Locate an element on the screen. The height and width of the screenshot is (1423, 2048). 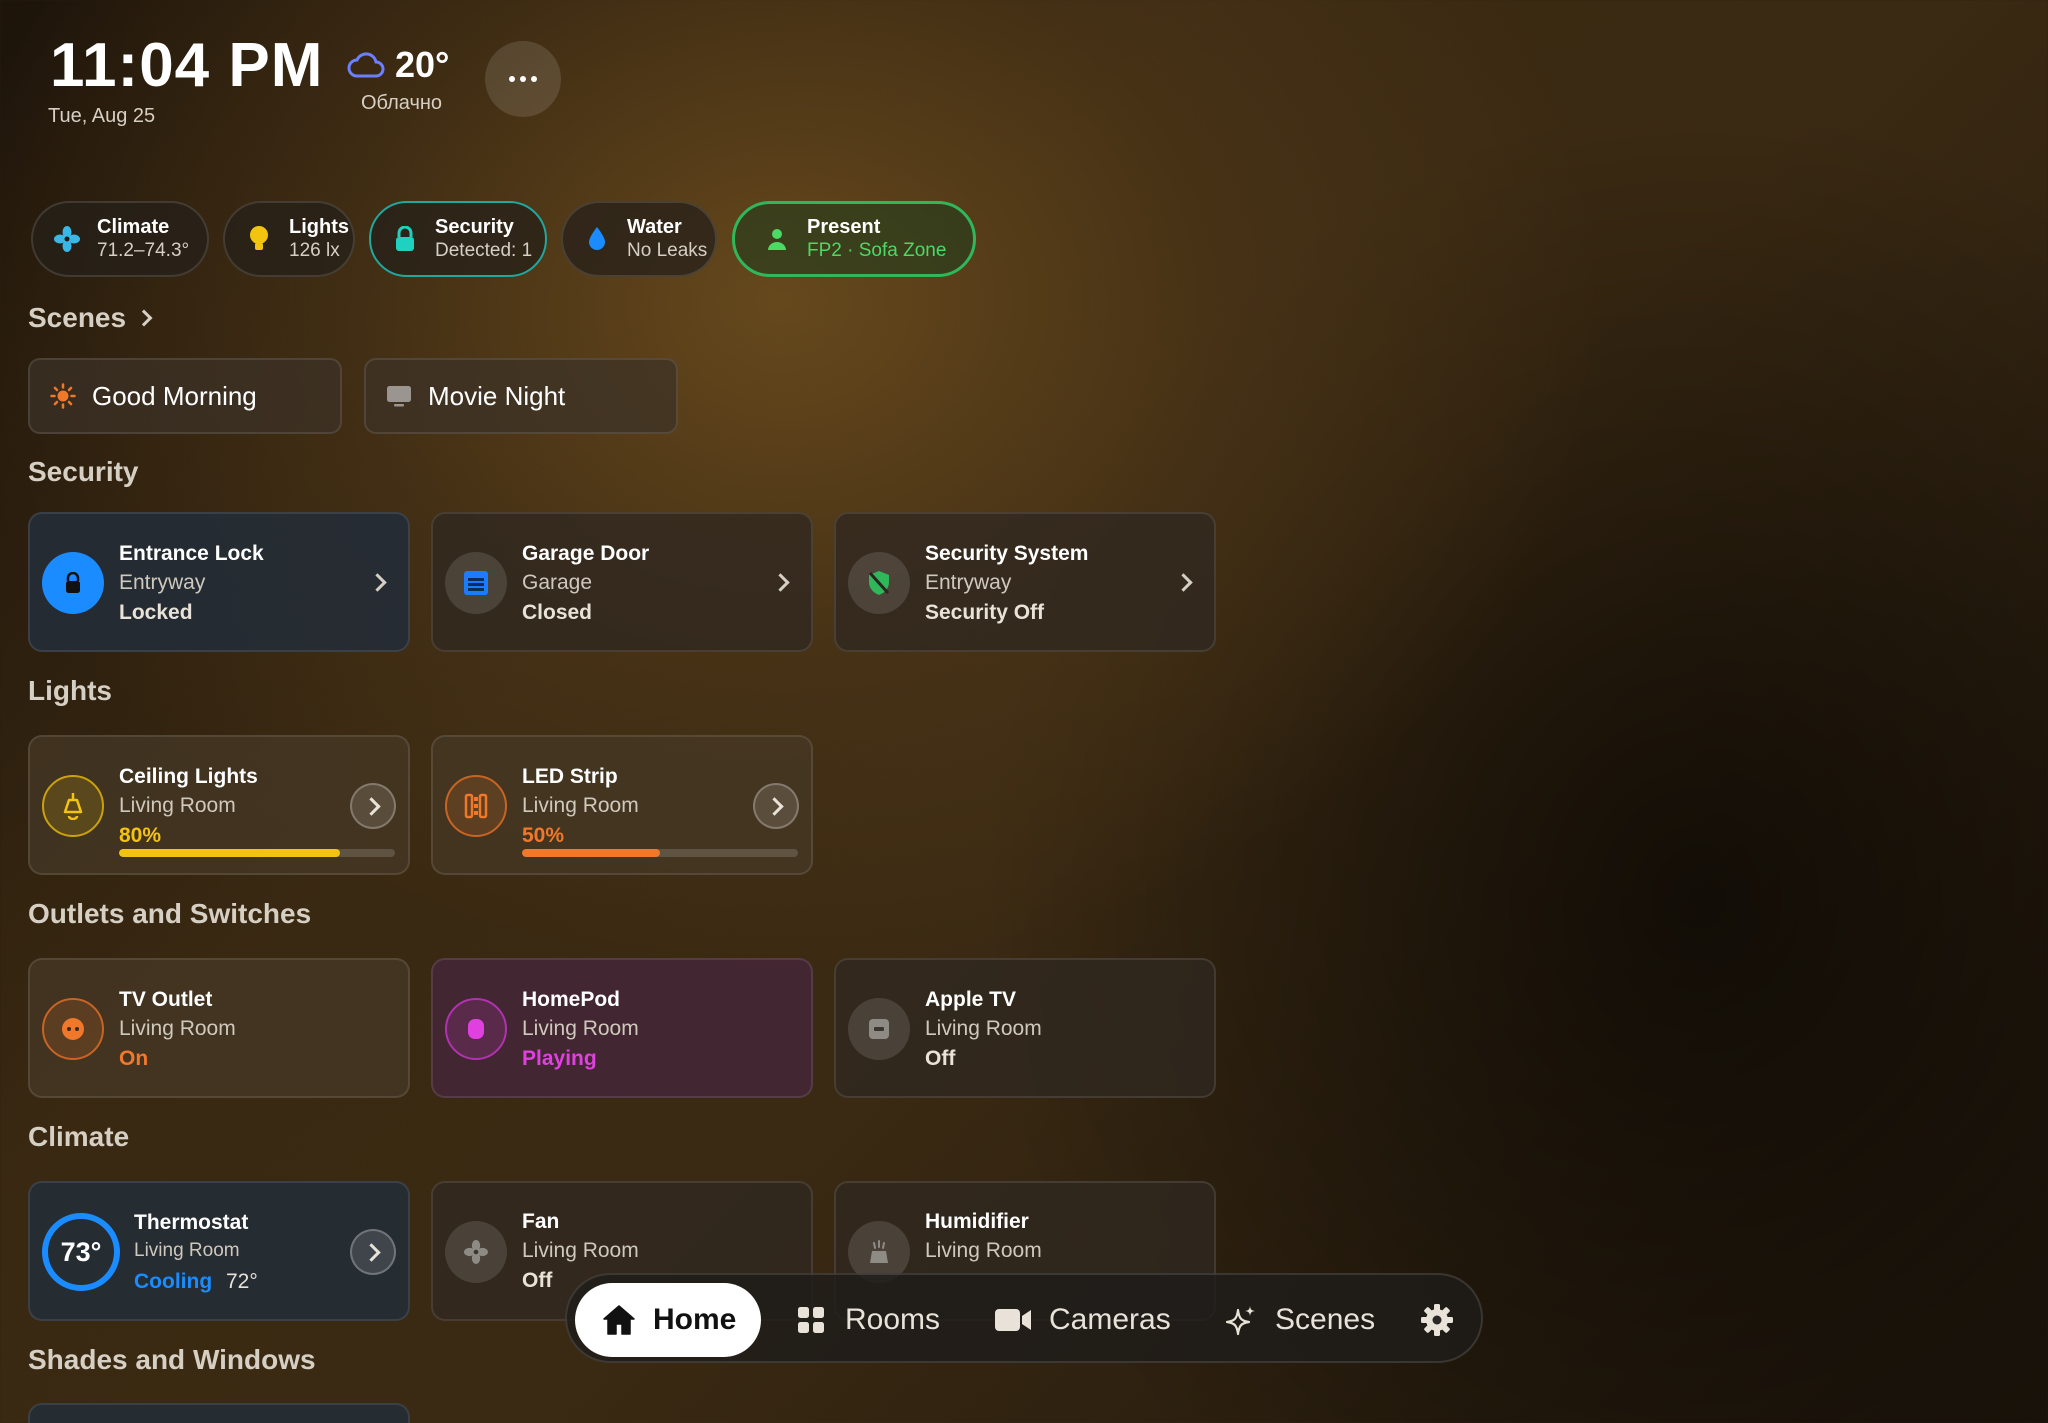
weather-temperature: 20° is located at coordinates (422, 64).